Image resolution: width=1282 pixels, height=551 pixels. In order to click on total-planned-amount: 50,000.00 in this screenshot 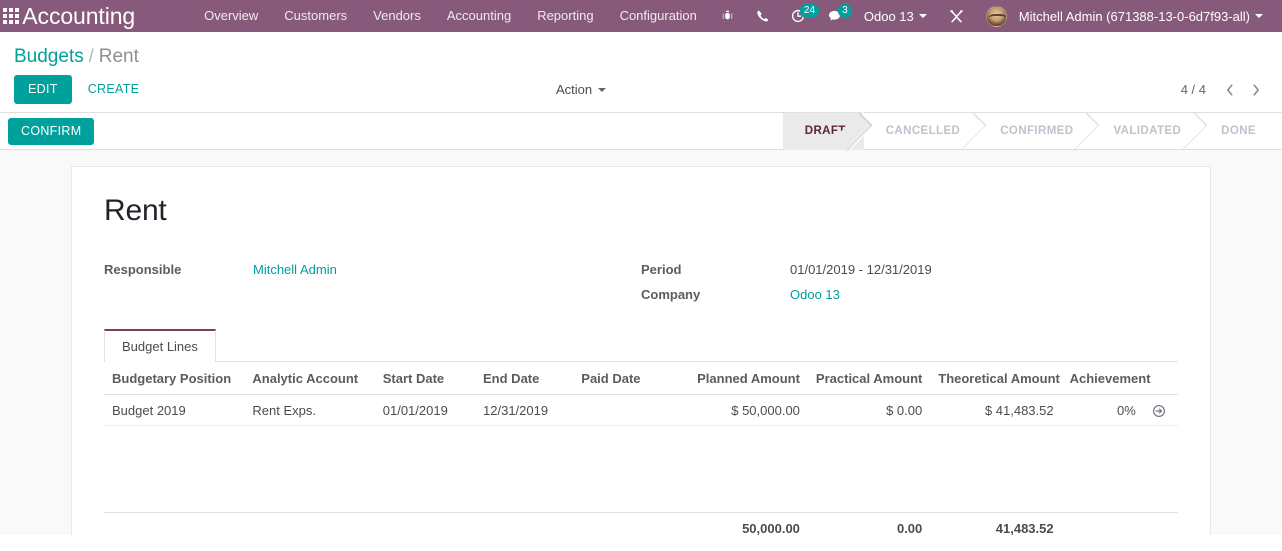, I will do `click(746, 523)`.